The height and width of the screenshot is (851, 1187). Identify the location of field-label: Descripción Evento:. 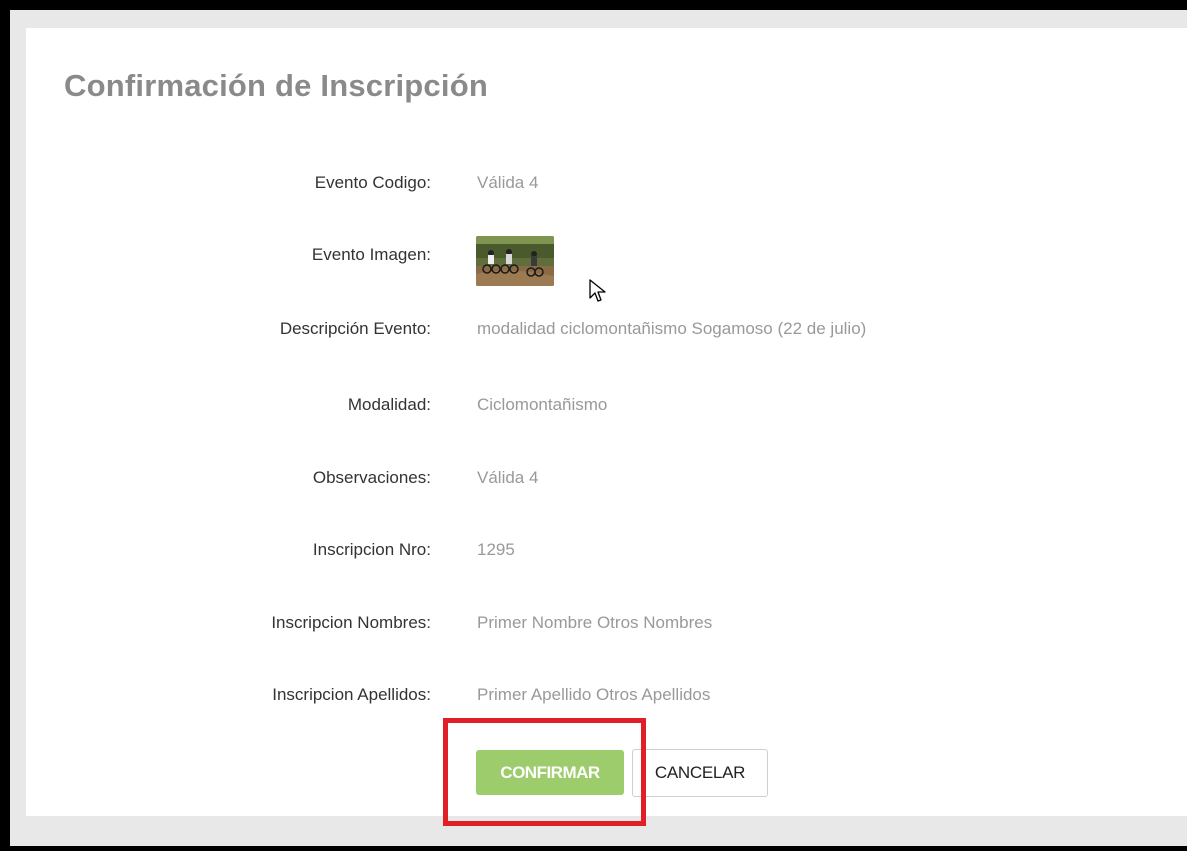
(355, 328).